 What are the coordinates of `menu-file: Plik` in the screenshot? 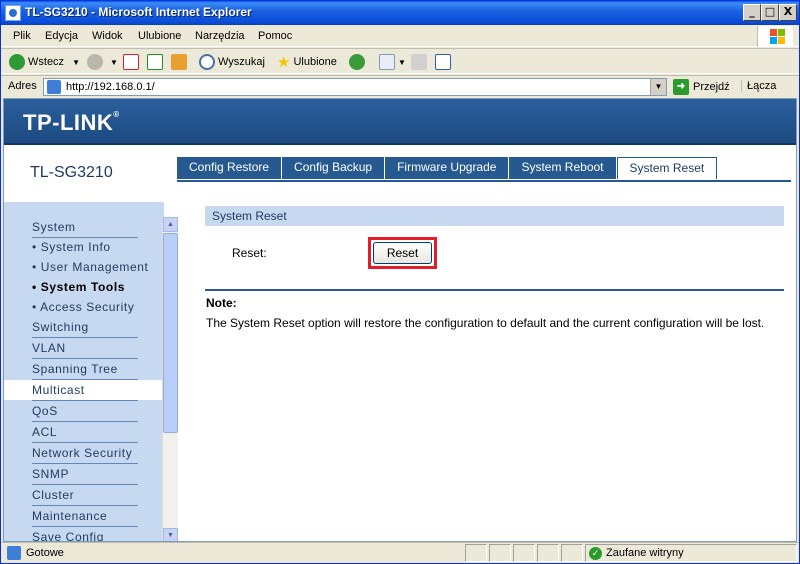 It's located at (22, 36).